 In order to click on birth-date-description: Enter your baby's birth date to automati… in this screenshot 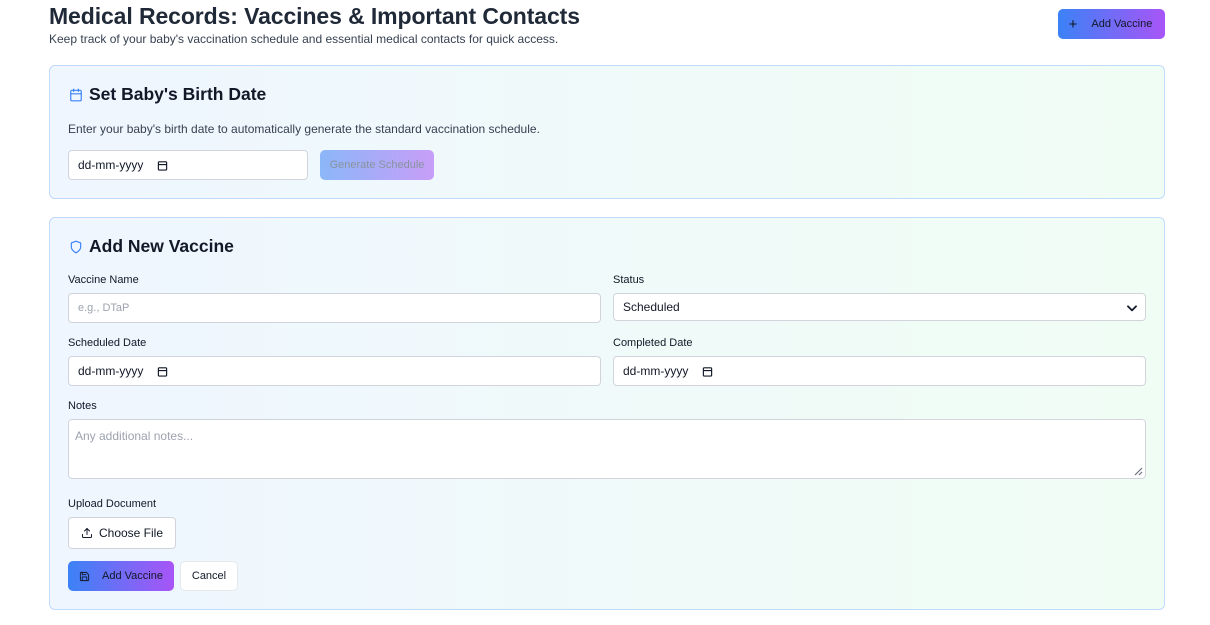, I will do `click(304, 129)`.